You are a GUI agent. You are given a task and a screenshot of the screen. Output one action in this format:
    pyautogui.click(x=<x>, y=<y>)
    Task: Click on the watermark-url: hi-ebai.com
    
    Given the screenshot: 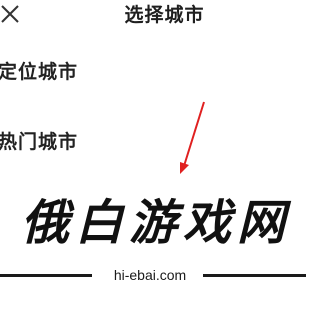 What is the action you would take?
    pyautogui.click(x=150, y=275)
    